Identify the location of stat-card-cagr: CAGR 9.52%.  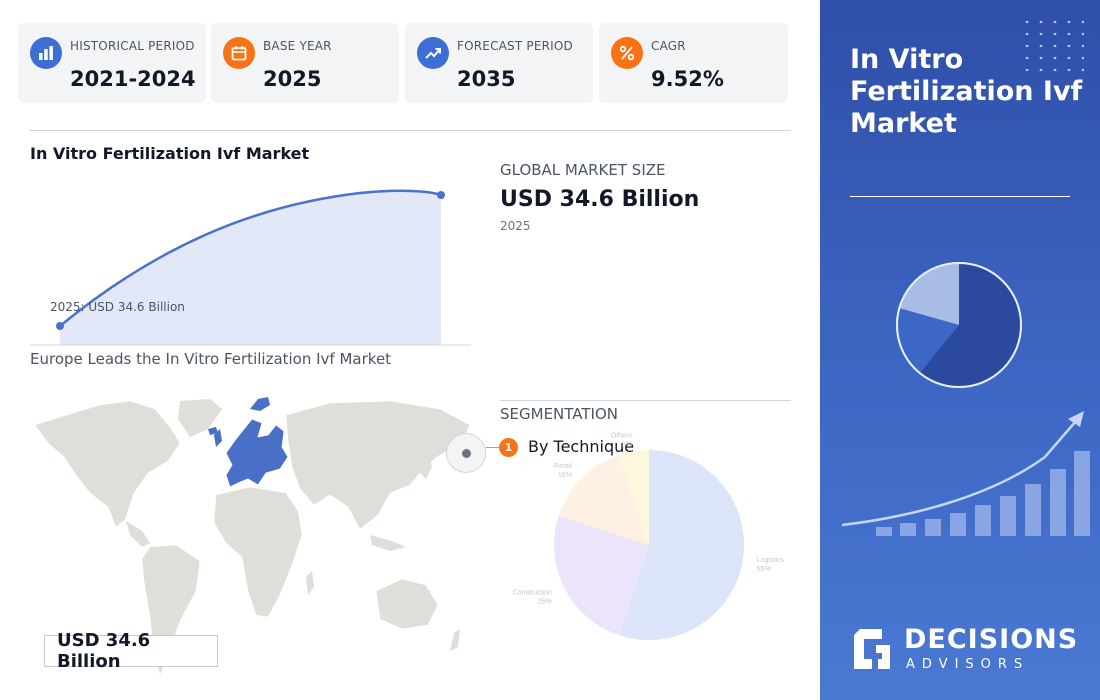
(693, 63).